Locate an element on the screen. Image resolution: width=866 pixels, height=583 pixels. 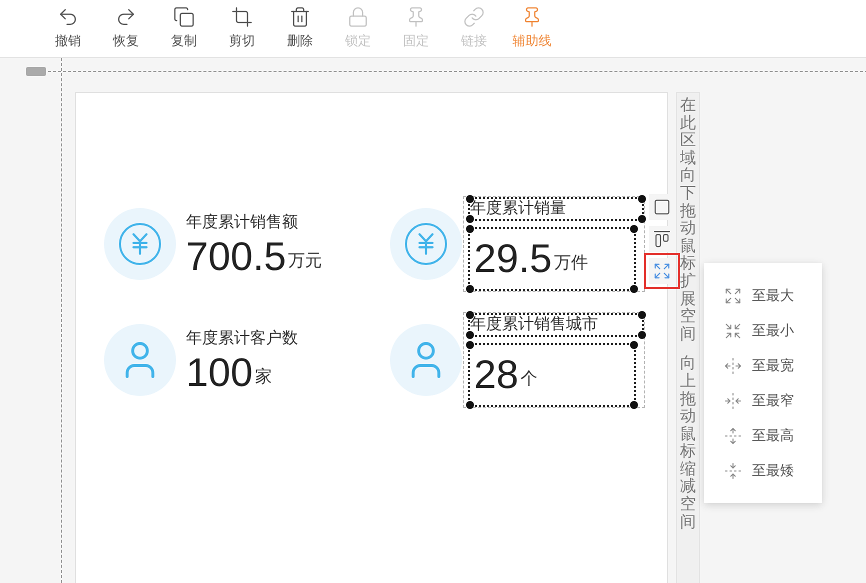
stat-value: 700.5 is located at coordinates (236, 257).